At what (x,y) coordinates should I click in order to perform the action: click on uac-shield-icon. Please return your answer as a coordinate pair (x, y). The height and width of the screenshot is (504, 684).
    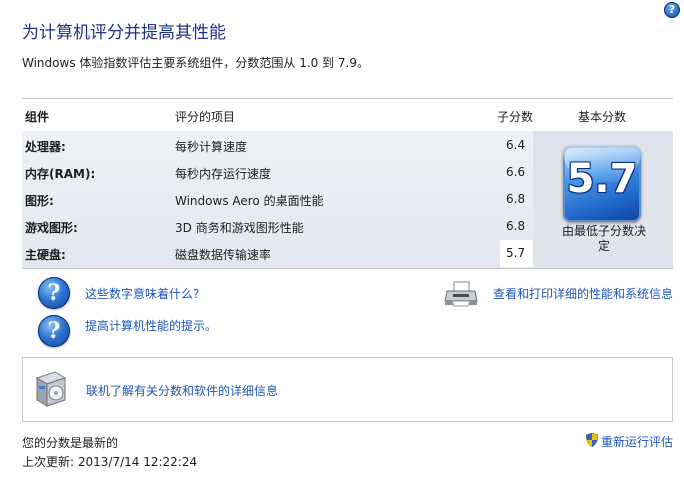
    Looking at the image, I should click on (592, 440).